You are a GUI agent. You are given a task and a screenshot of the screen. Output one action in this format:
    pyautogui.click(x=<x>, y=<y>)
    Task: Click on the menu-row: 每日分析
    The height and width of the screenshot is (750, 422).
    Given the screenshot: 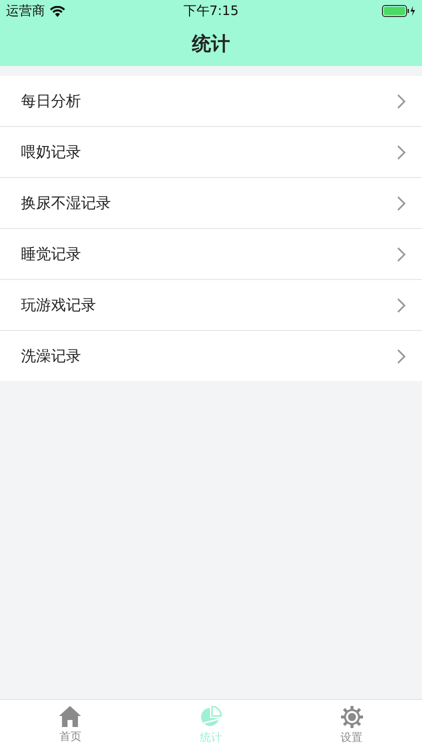 What is the action you would take?
    pyautogui.click(x=211, y=101)
    